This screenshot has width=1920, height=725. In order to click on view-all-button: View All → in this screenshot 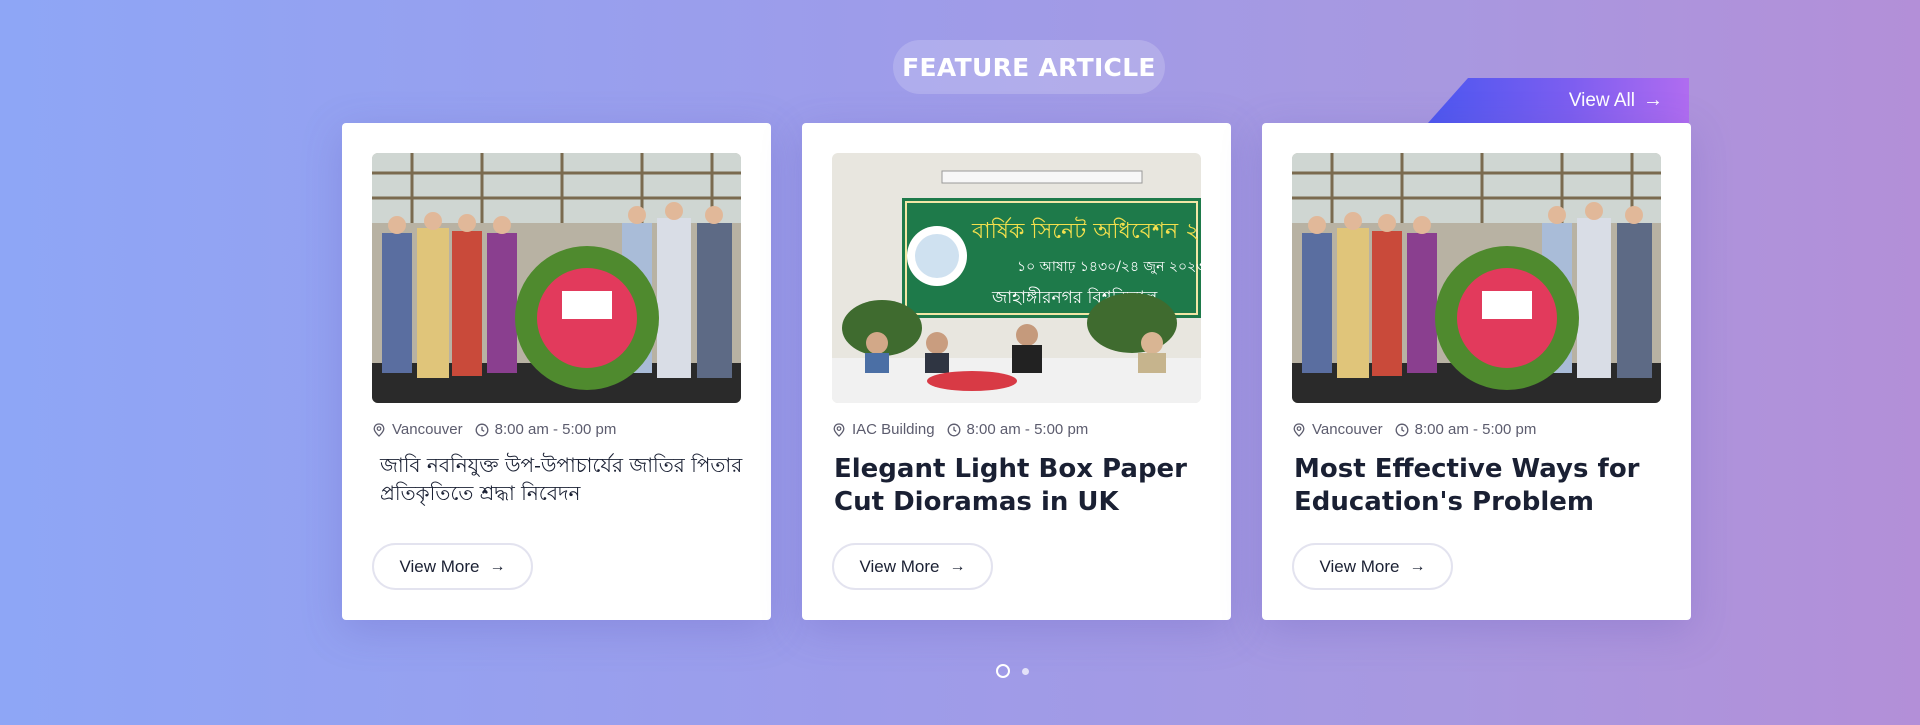, I will do `click(1558, 100)`.